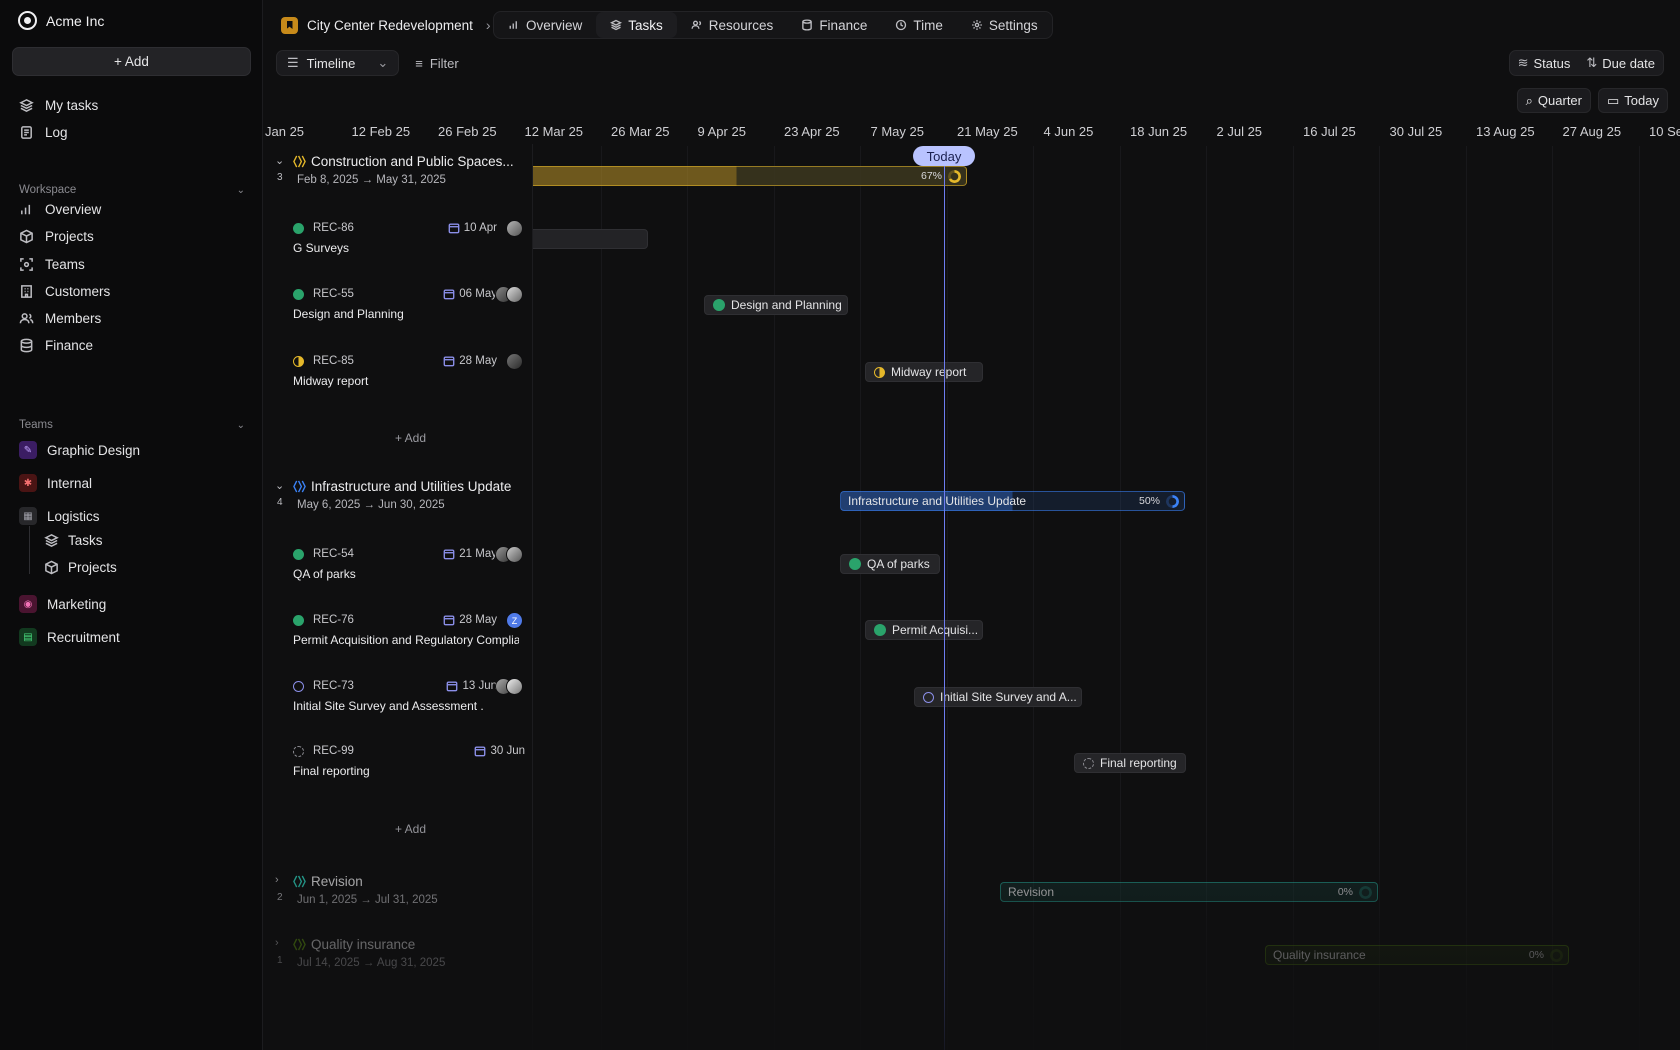 The height and width of the screenshot is (1050, 1680). I want to click on quarter-button: ⌕ Quarter, so click(1553, 100).